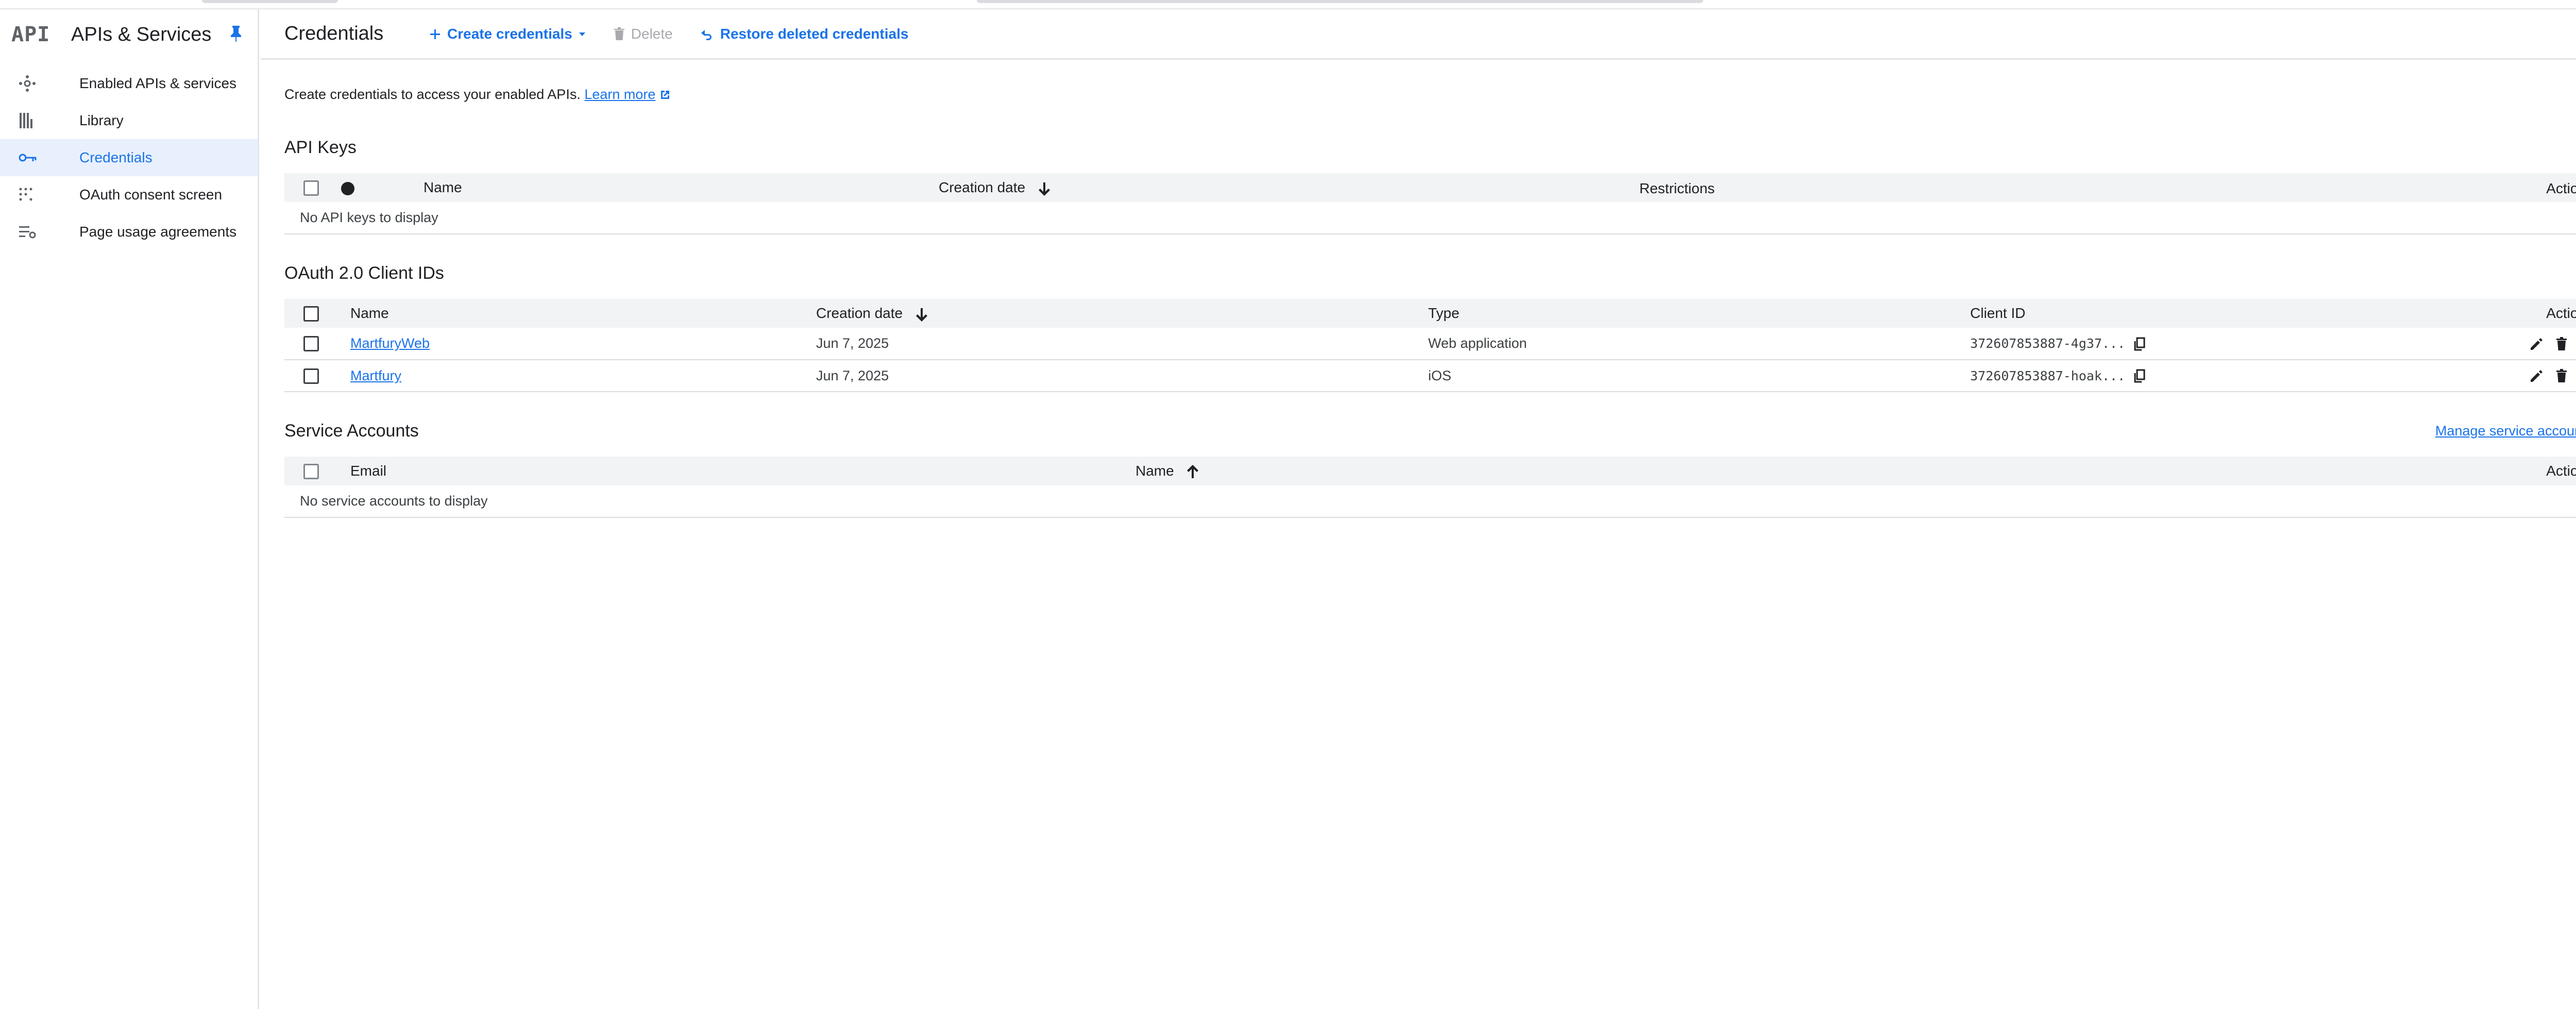  Describe the element at coordinates (2505, 431) in the screenshot. I see `manage-service-accounts-link: Manage service accounts` at that location.